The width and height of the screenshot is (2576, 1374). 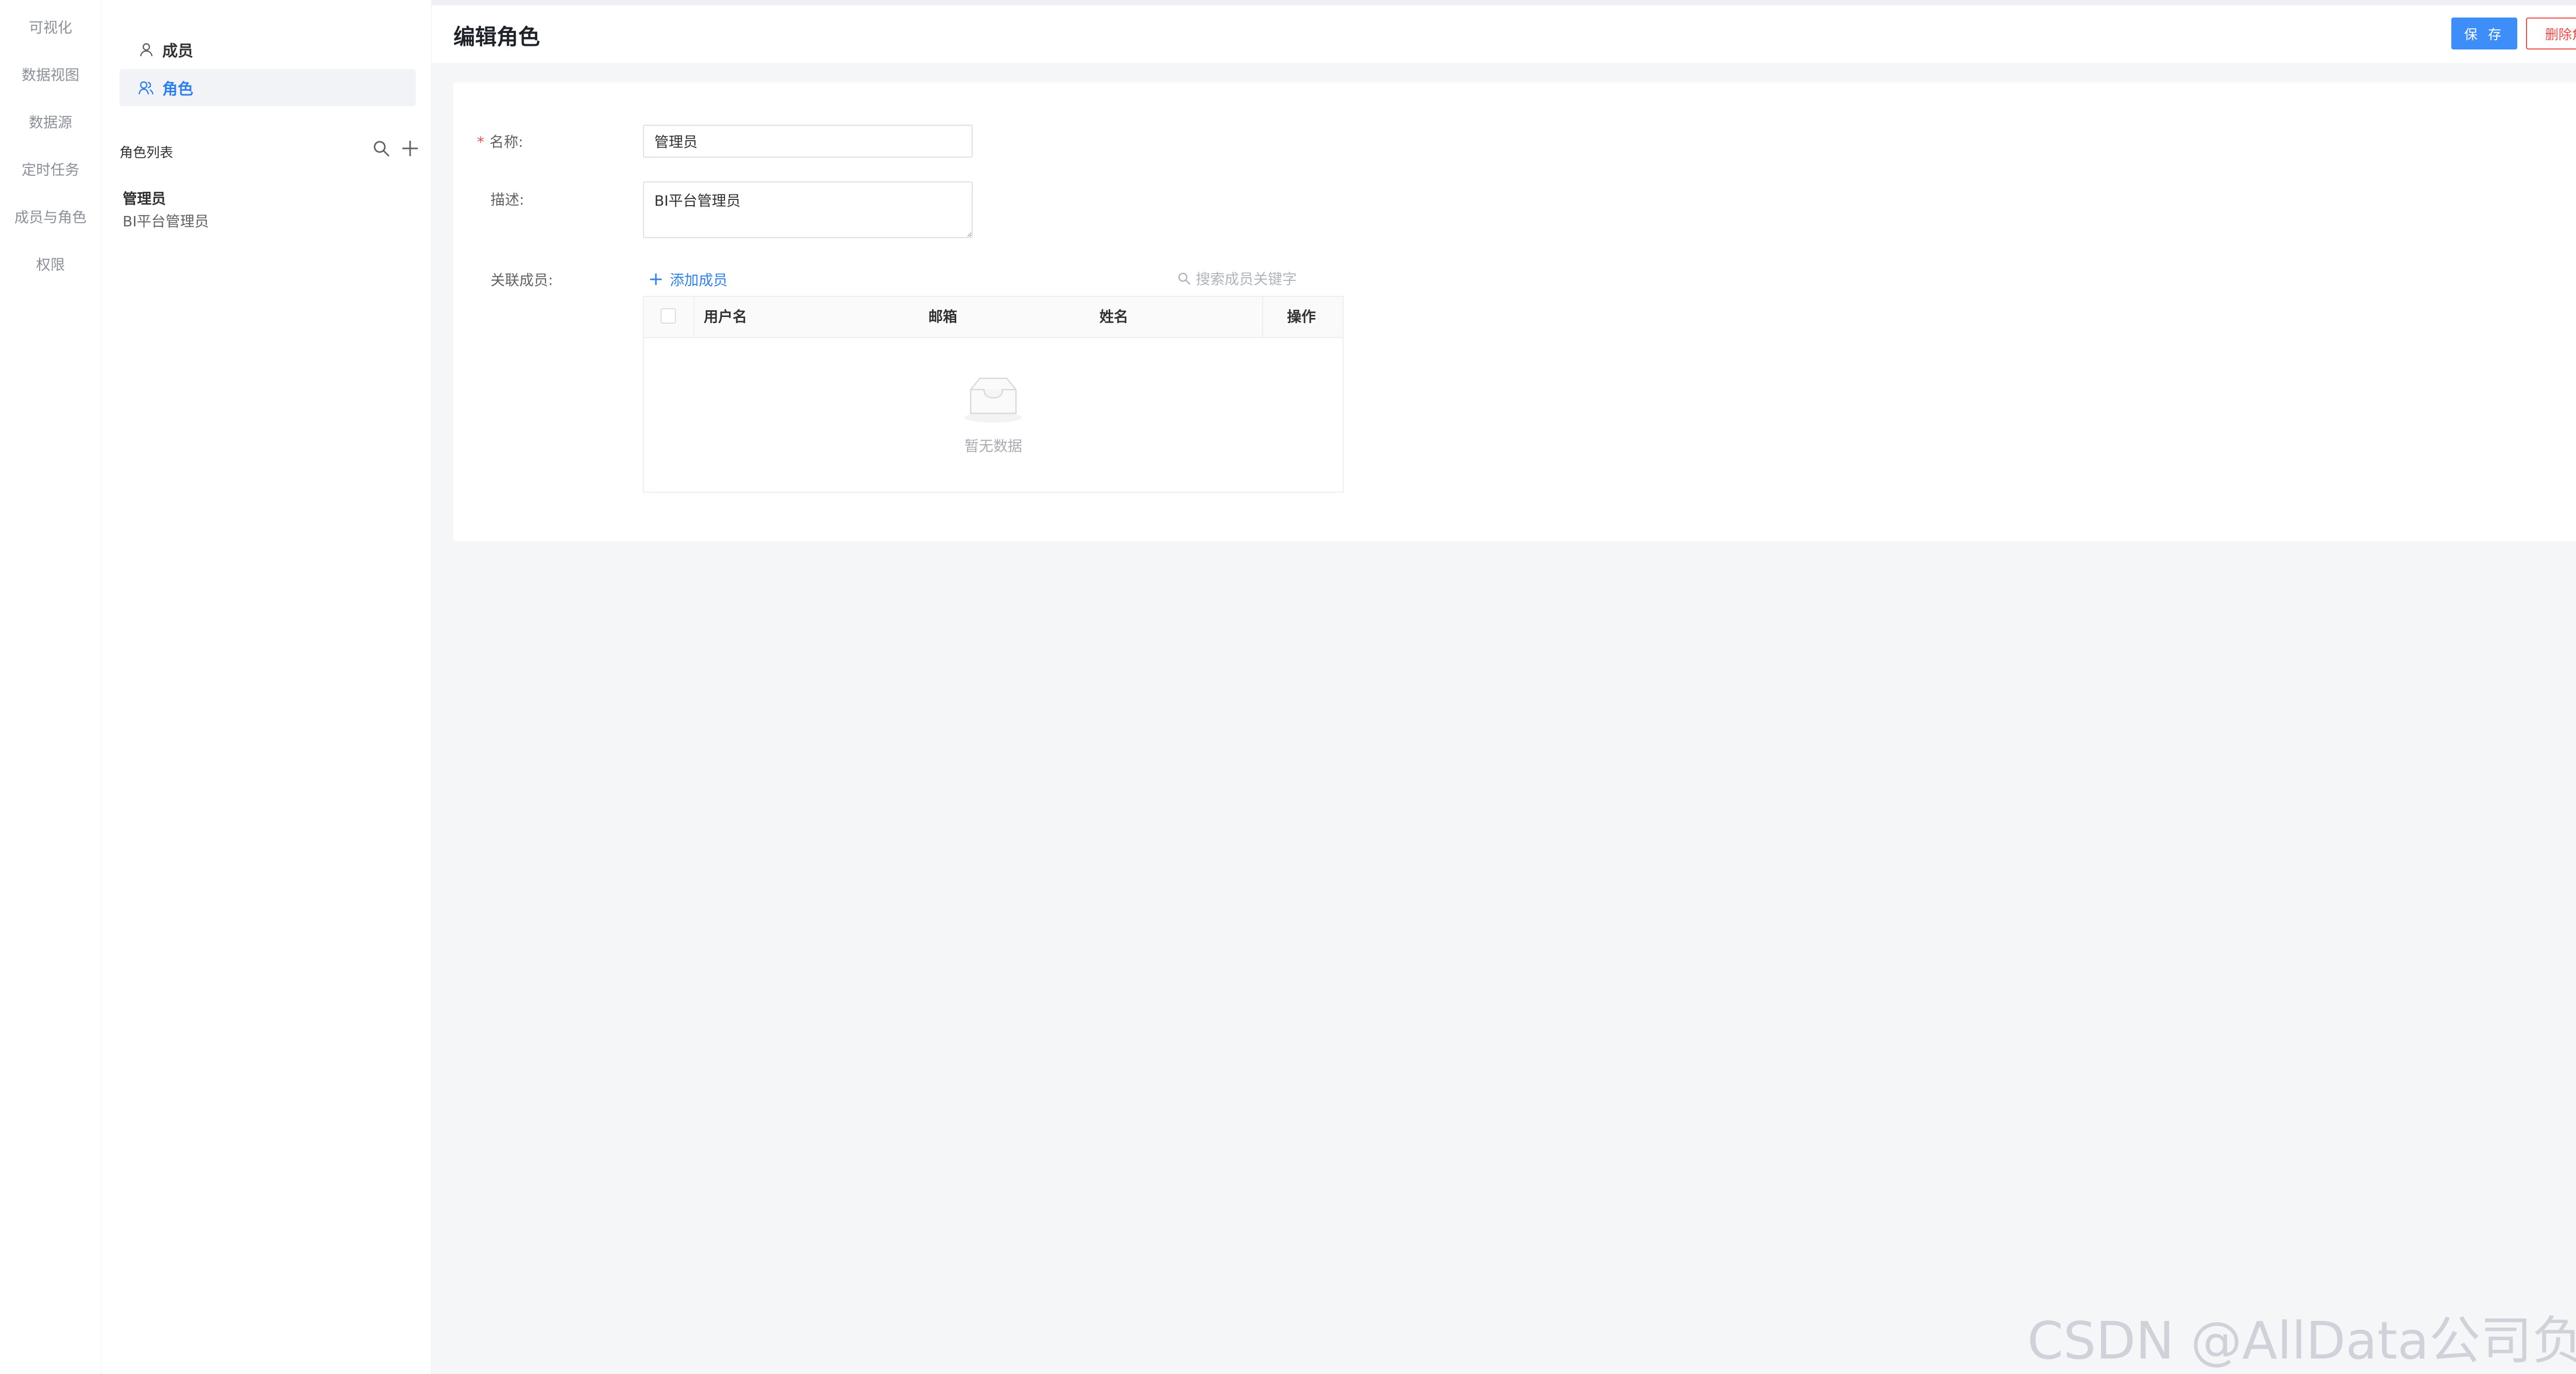 I want to click on description-label: 描述:, so click(x=507, y=199).